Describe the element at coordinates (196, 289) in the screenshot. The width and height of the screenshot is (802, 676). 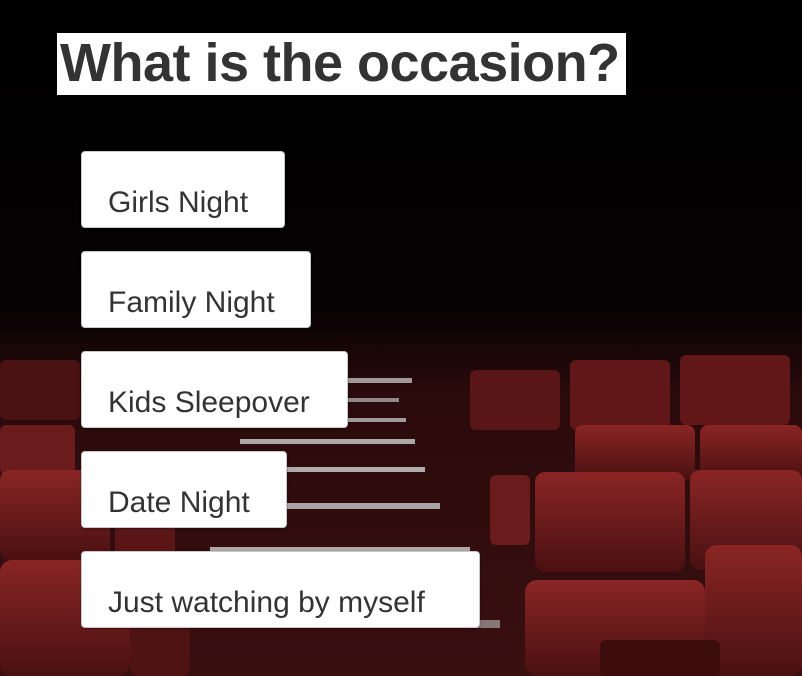
I see `option-family-night-button: Family Night` at that location.